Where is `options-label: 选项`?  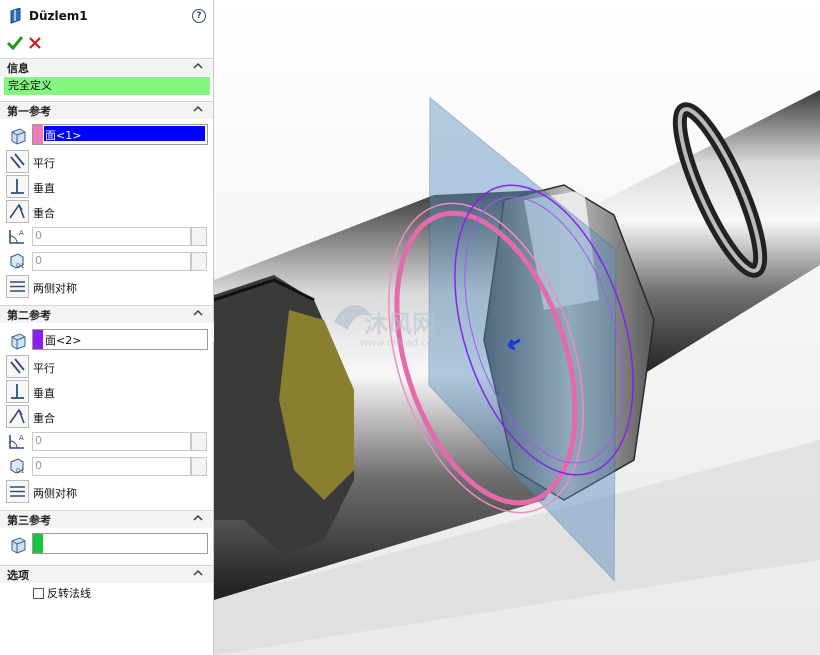 options-label: 选项 is located at coordinates (18, 575).